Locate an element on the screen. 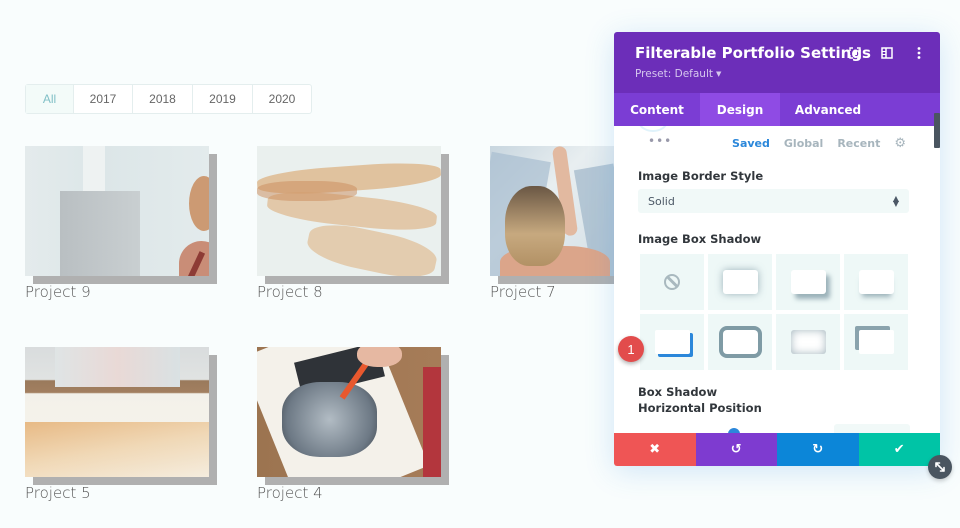  box-shadow-options is located at coordinates (774, 312).